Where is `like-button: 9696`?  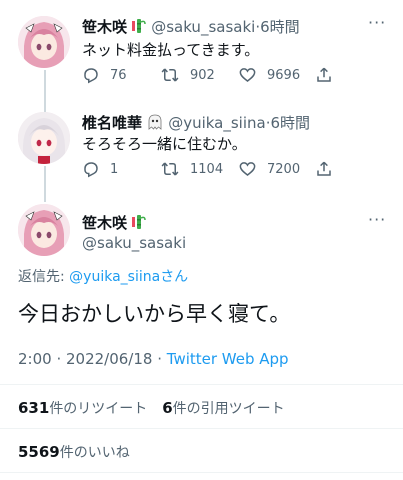
like-button: 9696 is located at coordinates (269, 75).